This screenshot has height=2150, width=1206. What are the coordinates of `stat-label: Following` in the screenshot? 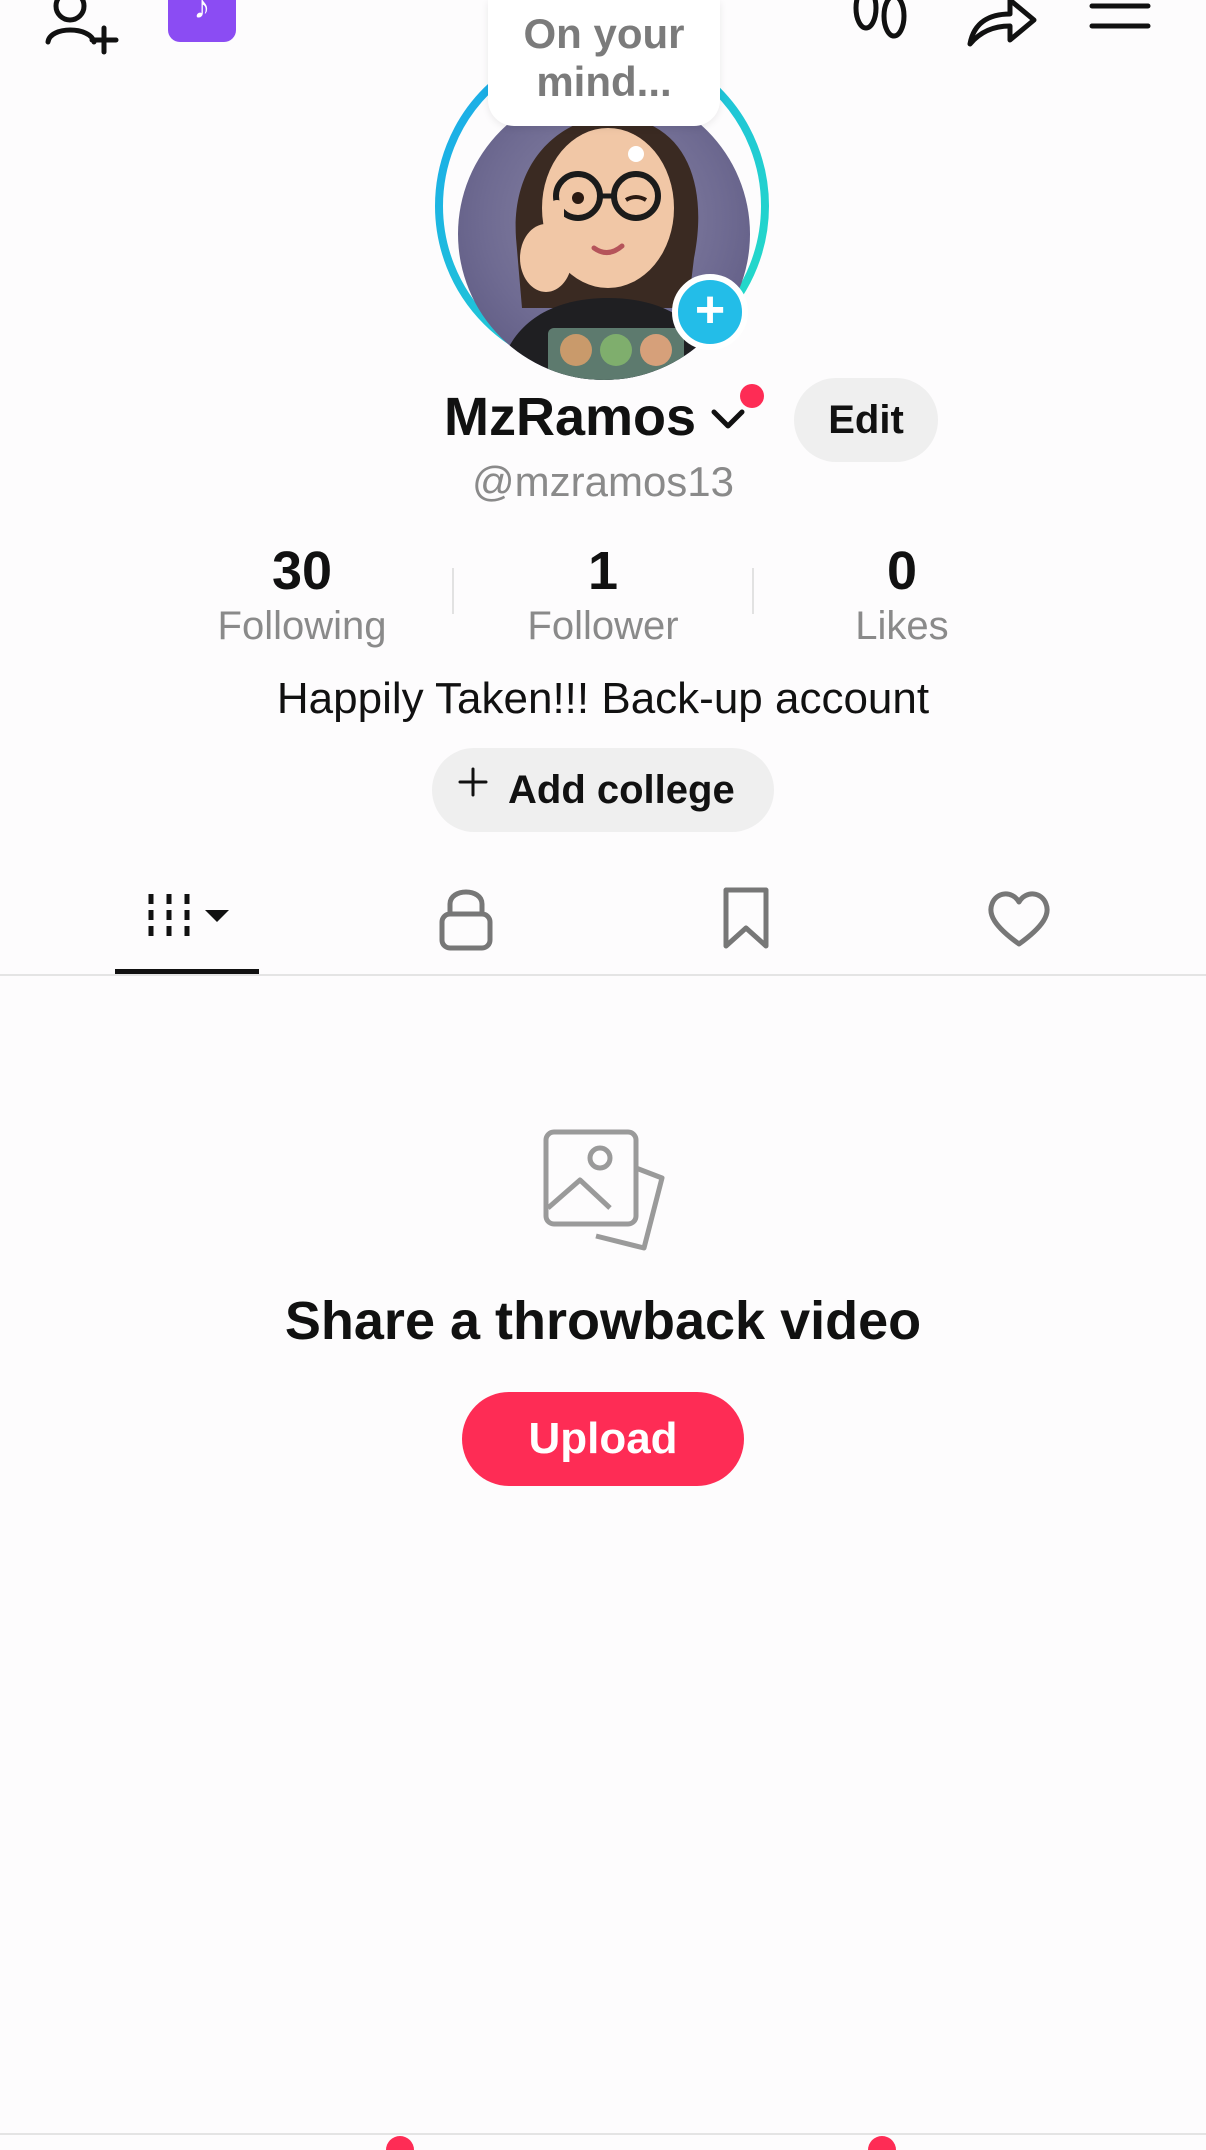 It's located at (302, 626).